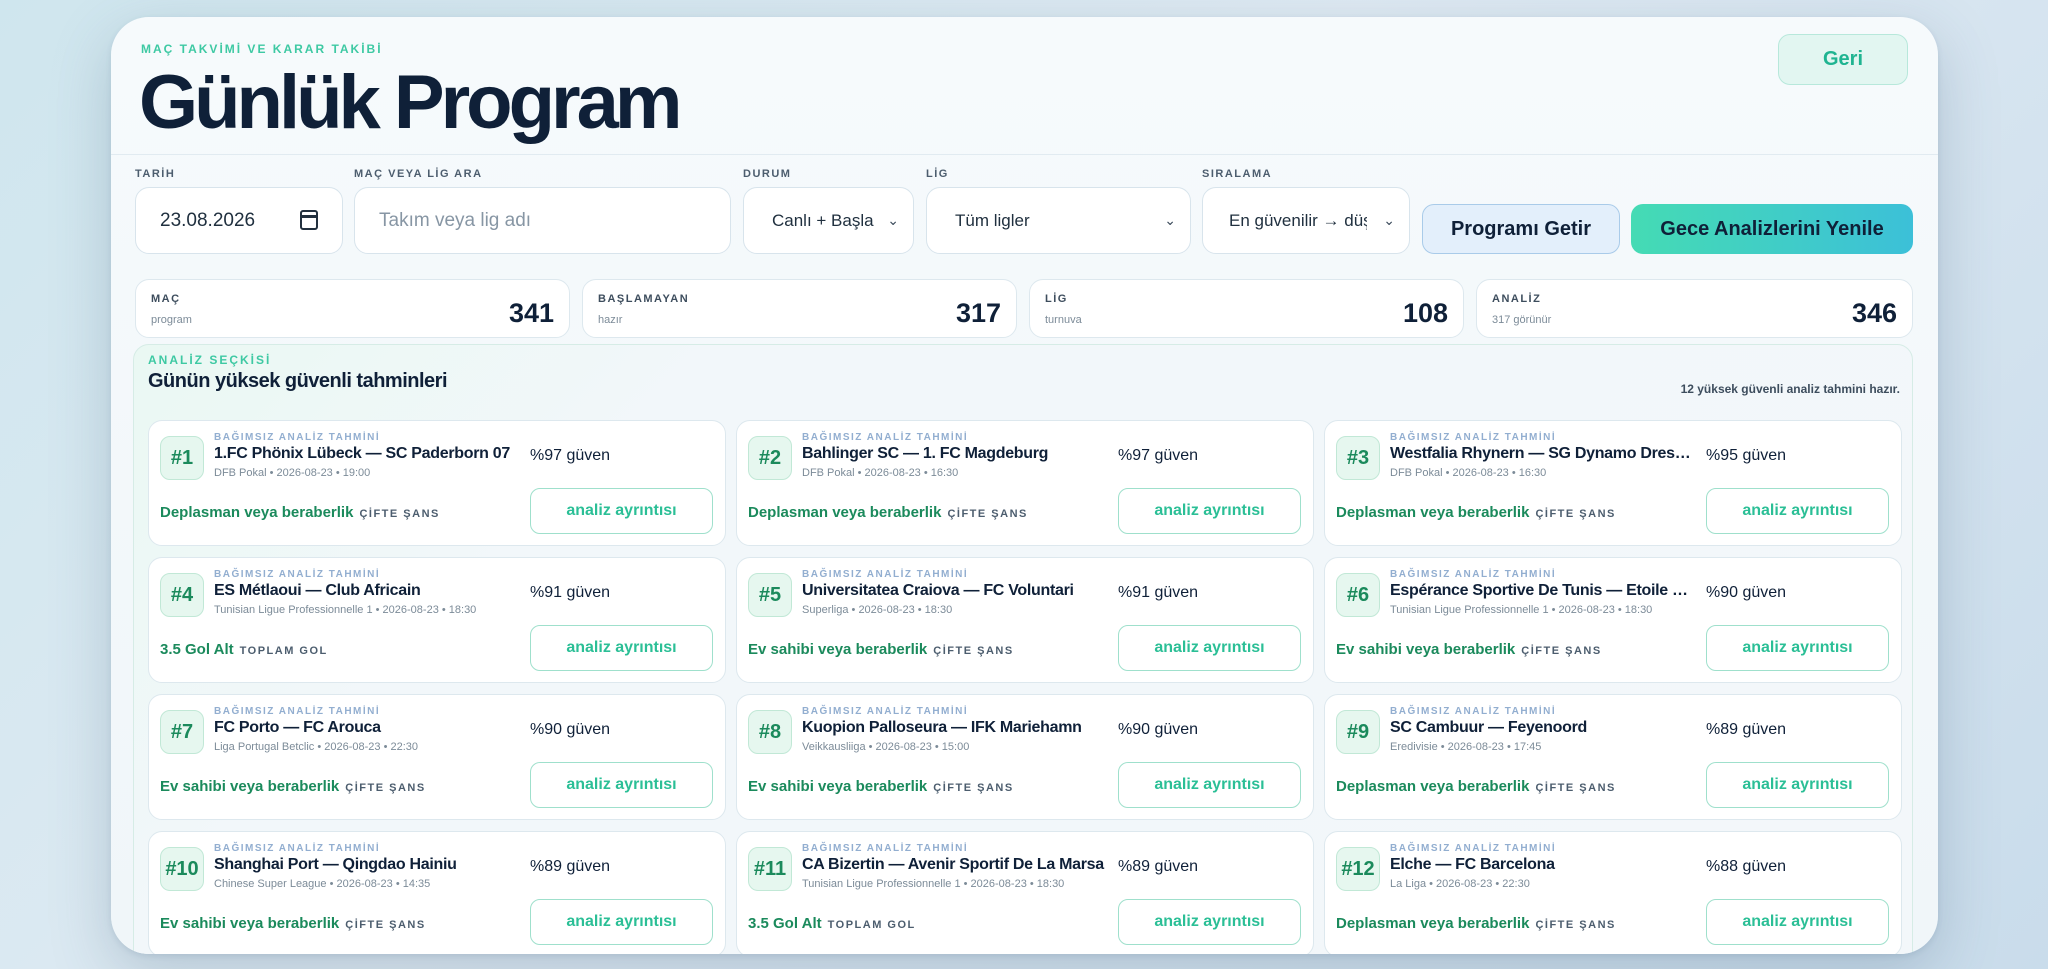 The image size is (2048, 969). Describe the element at coordinates (880, 473) in the screenshot. I see `match-meta: DFB Pokal • 2026-08-23 • 16:30` at that location.